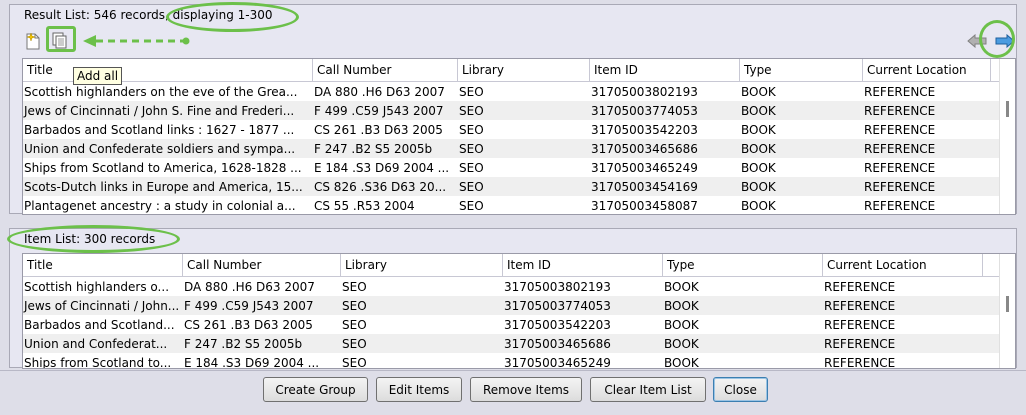 This screenshot has width=1026, height=415. I want to click on arrow-right-icon, so click(1005, 41).